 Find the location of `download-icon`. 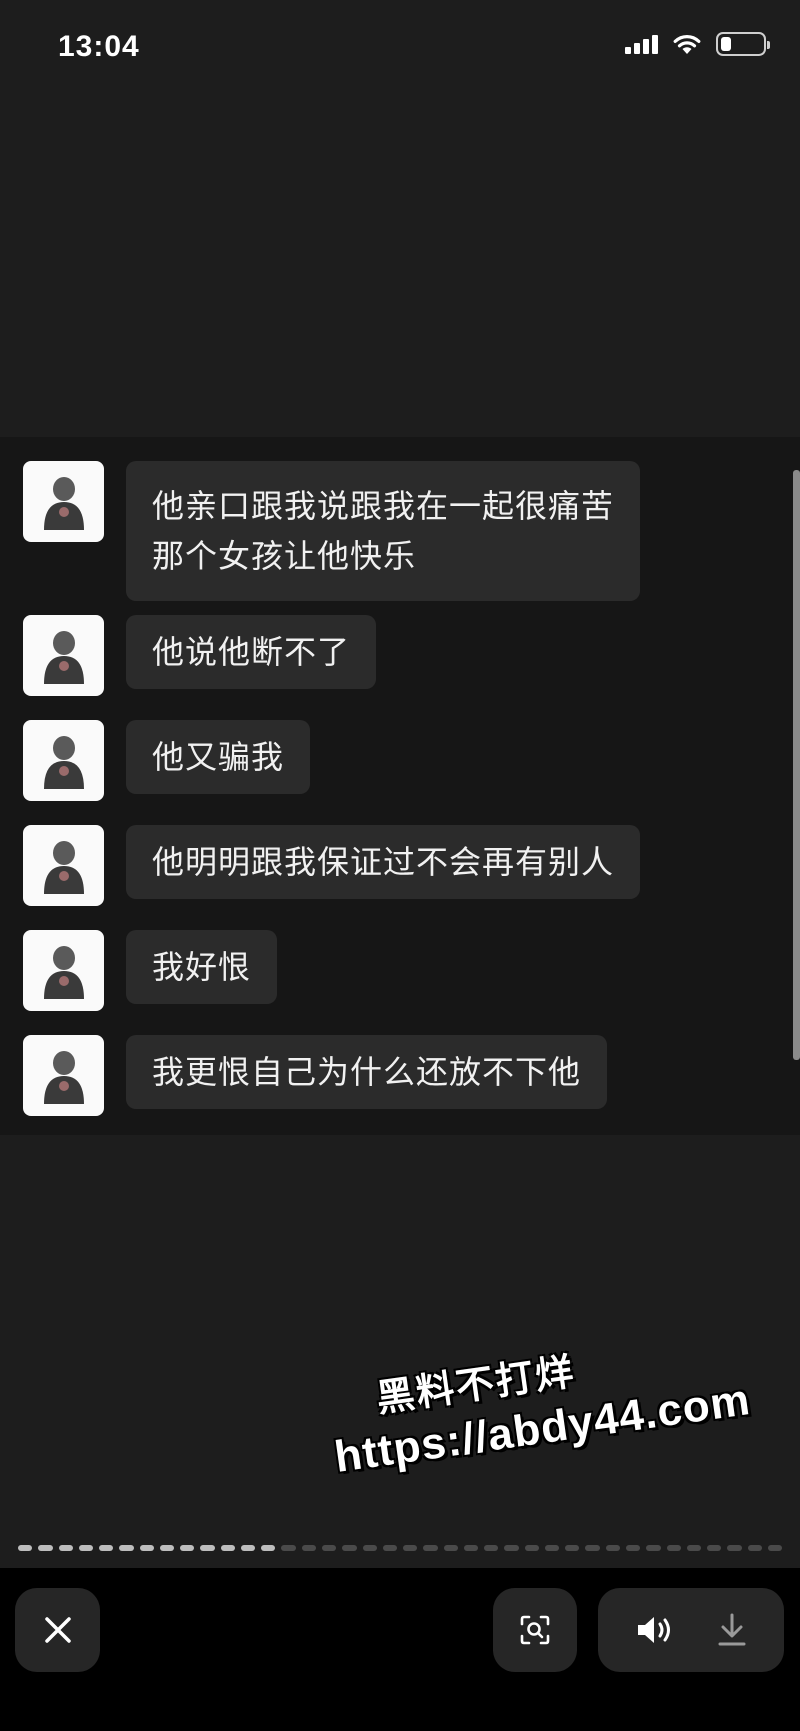

download-icon is located at coordinates (732, 1630).